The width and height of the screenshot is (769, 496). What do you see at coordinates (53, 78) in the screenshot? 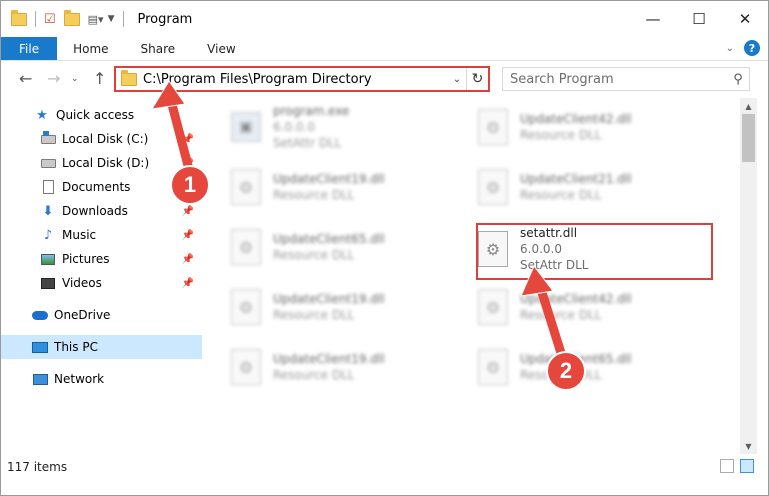
I see `forward-arrow-icon: →` at bounding box center [53, 78].